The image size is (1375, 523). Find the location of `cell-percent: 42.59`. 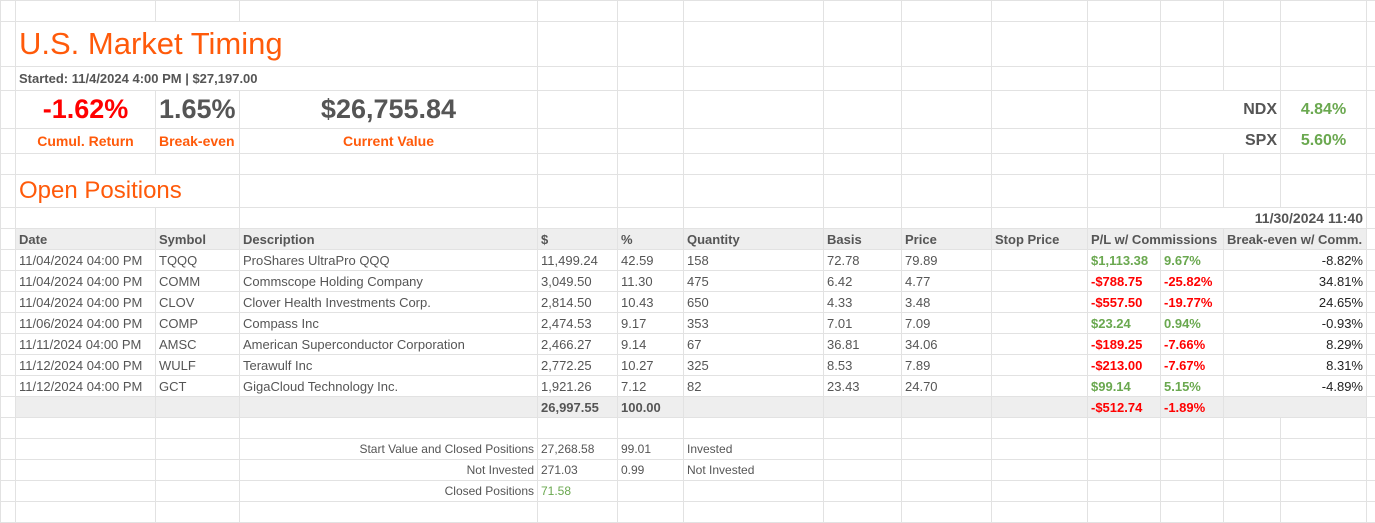

cell-percent: 42.59 is located at coordinates (651, 260).